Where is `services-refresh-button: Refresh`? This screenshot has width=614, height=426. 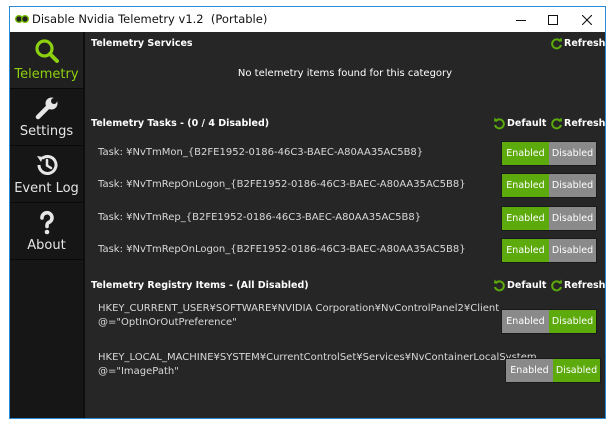 services-refresh-button: Refresh is located at coordinates (577, 43).